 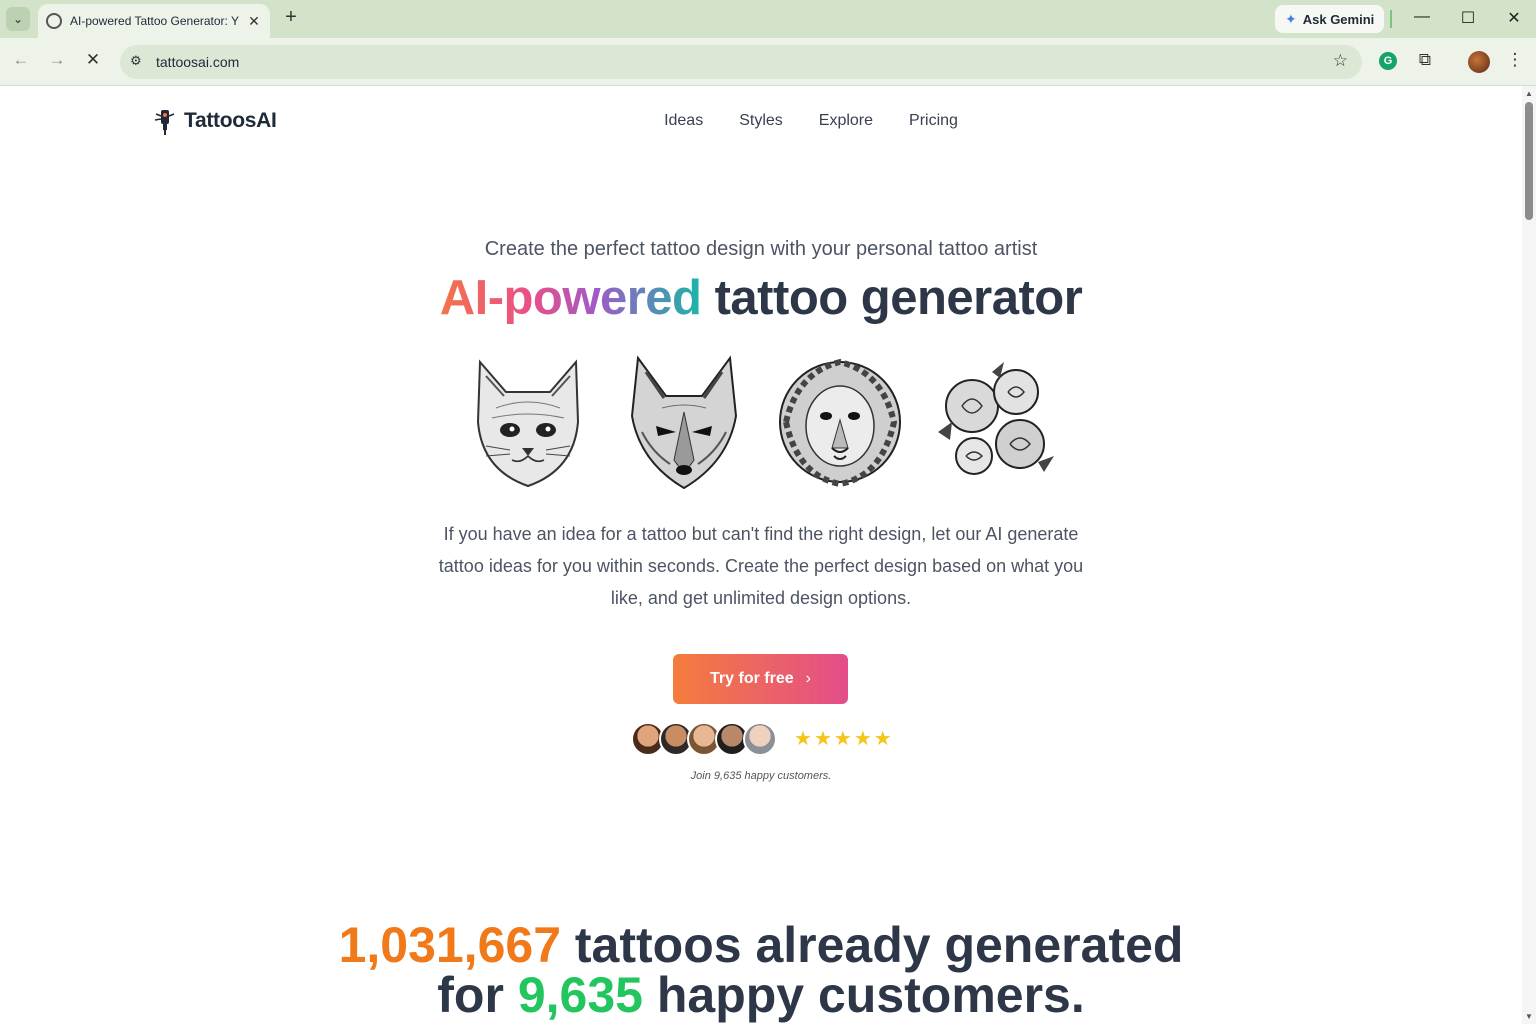 I want to click on site-nav: Ideas Styles Explore Pricing, so click(x=761, y=121).